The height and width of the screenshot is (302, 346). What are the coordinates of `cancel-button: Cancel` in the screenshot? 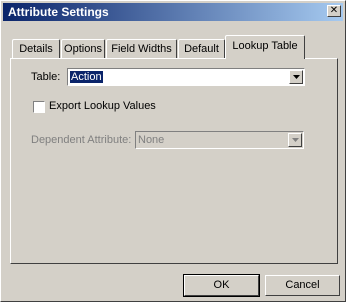 It's located at (302, 285).